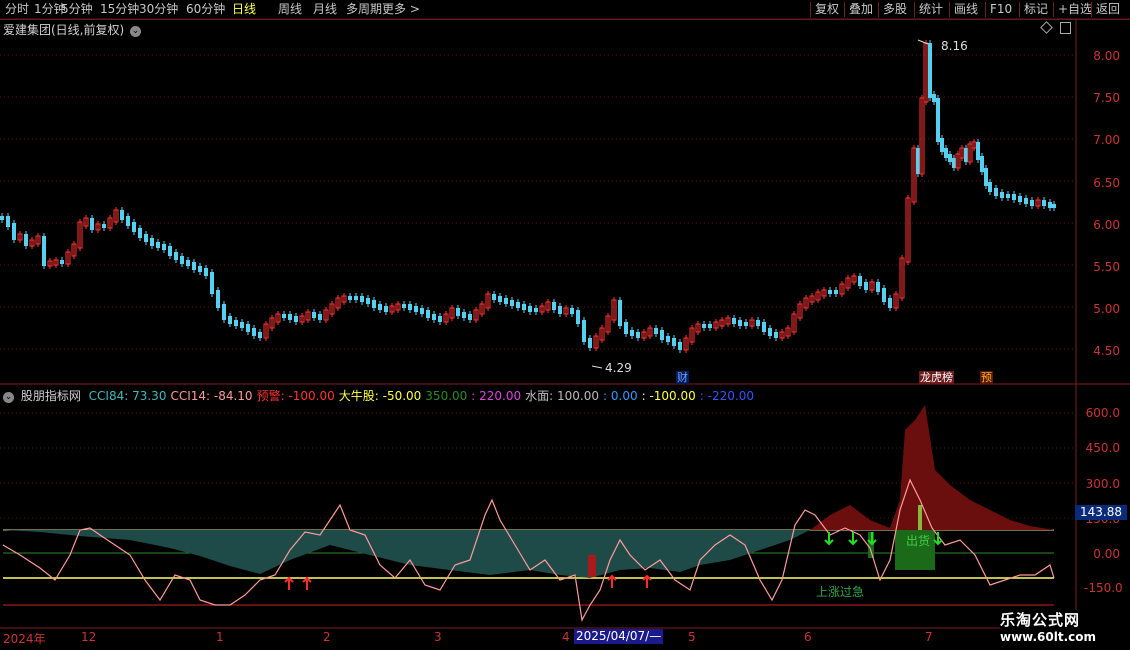  Describe the element at coordinates (220, 637) in the screenshot. I see `time-tick: 1` at that location.